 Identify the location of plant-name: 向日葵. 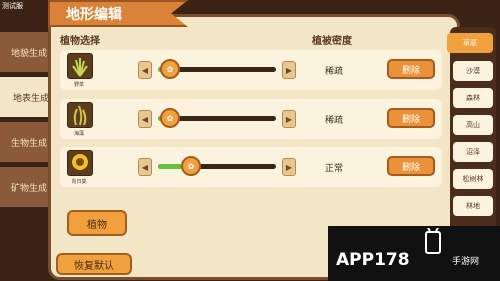
(79, 182).